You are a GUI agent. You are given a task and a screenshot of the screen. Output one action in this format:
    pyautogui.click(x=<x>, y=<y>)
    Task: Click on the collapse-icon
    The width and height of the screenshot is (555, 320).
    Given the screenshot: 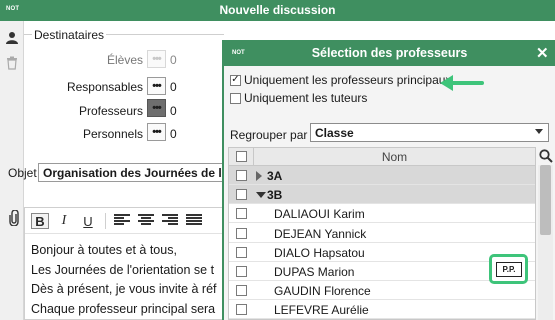 What is the action you would take?
    pyautogui.click(x=261, y=195)
    